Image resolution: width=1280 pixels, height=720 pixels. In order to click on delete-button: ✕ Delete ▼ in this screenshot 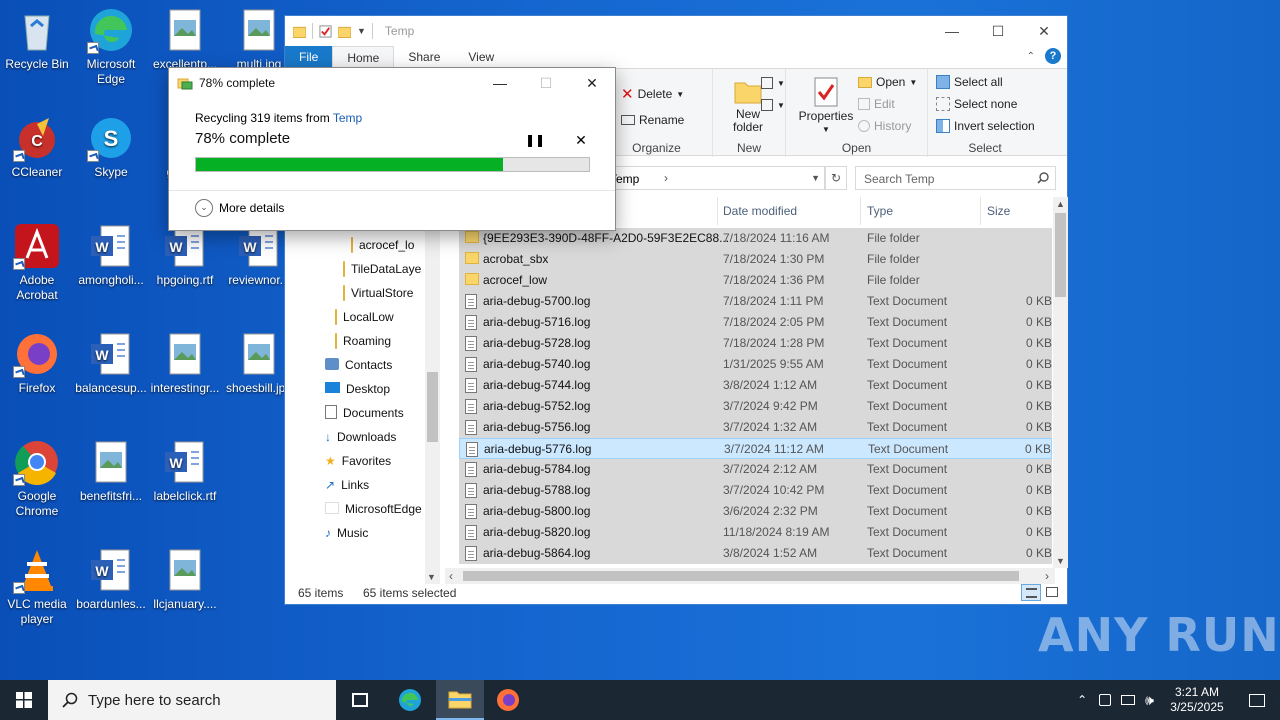, I will do `click(652, 94)`.